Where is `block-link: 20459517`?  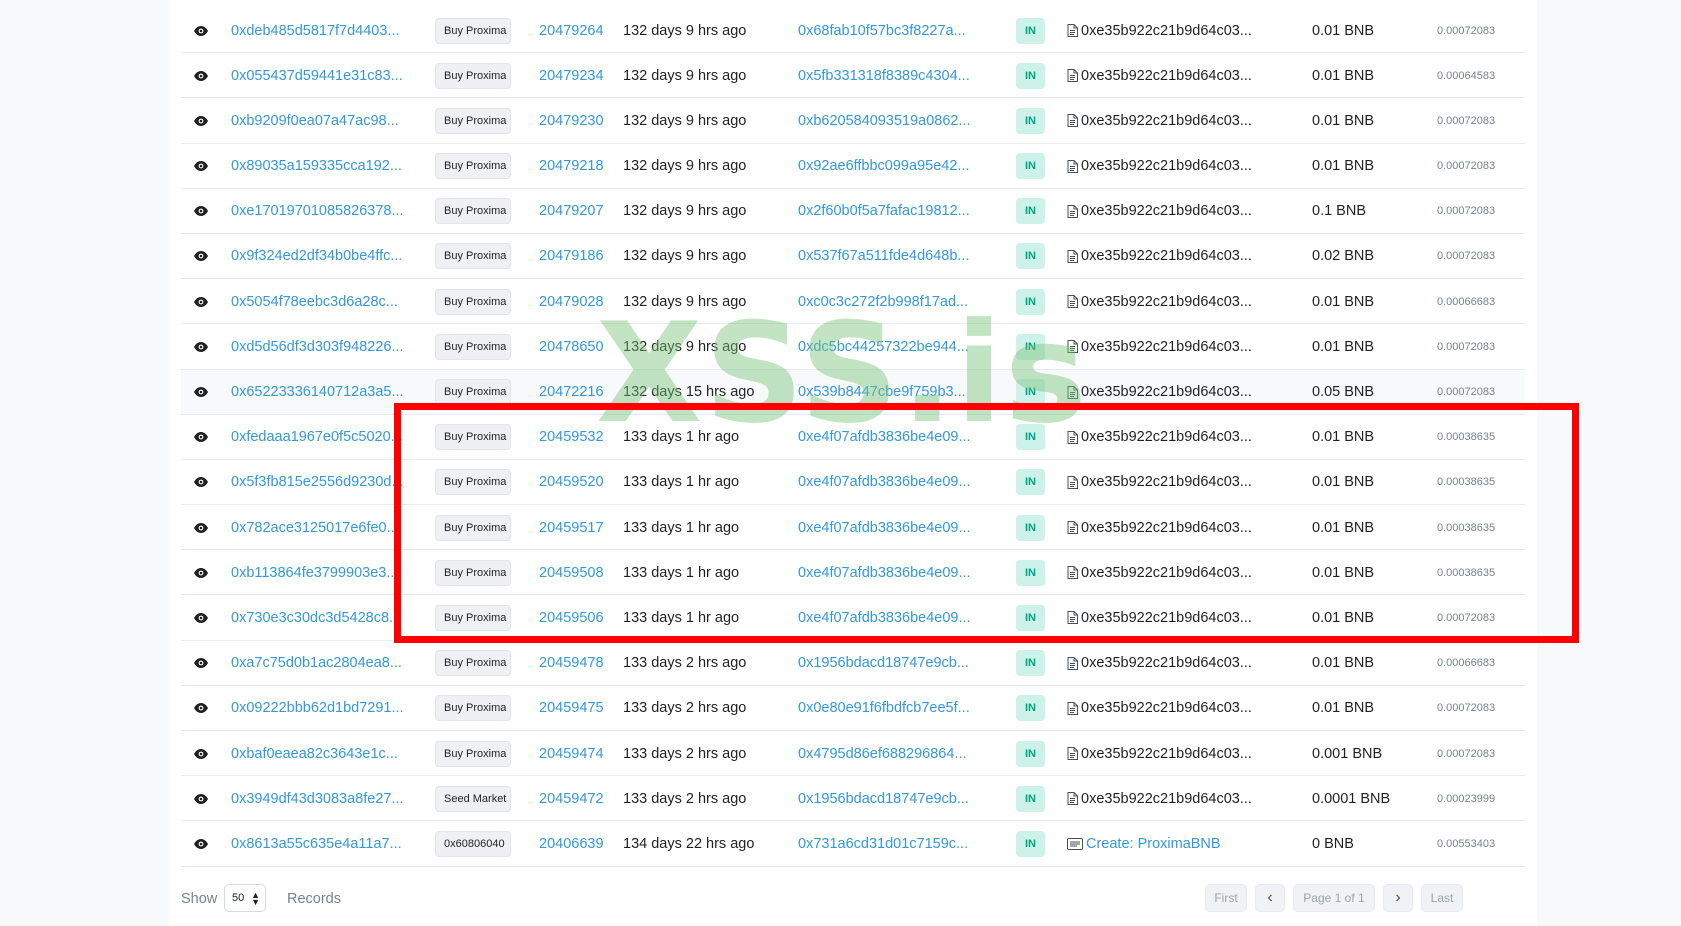 block-link: 20459517 is located at coordinates (571, 527).